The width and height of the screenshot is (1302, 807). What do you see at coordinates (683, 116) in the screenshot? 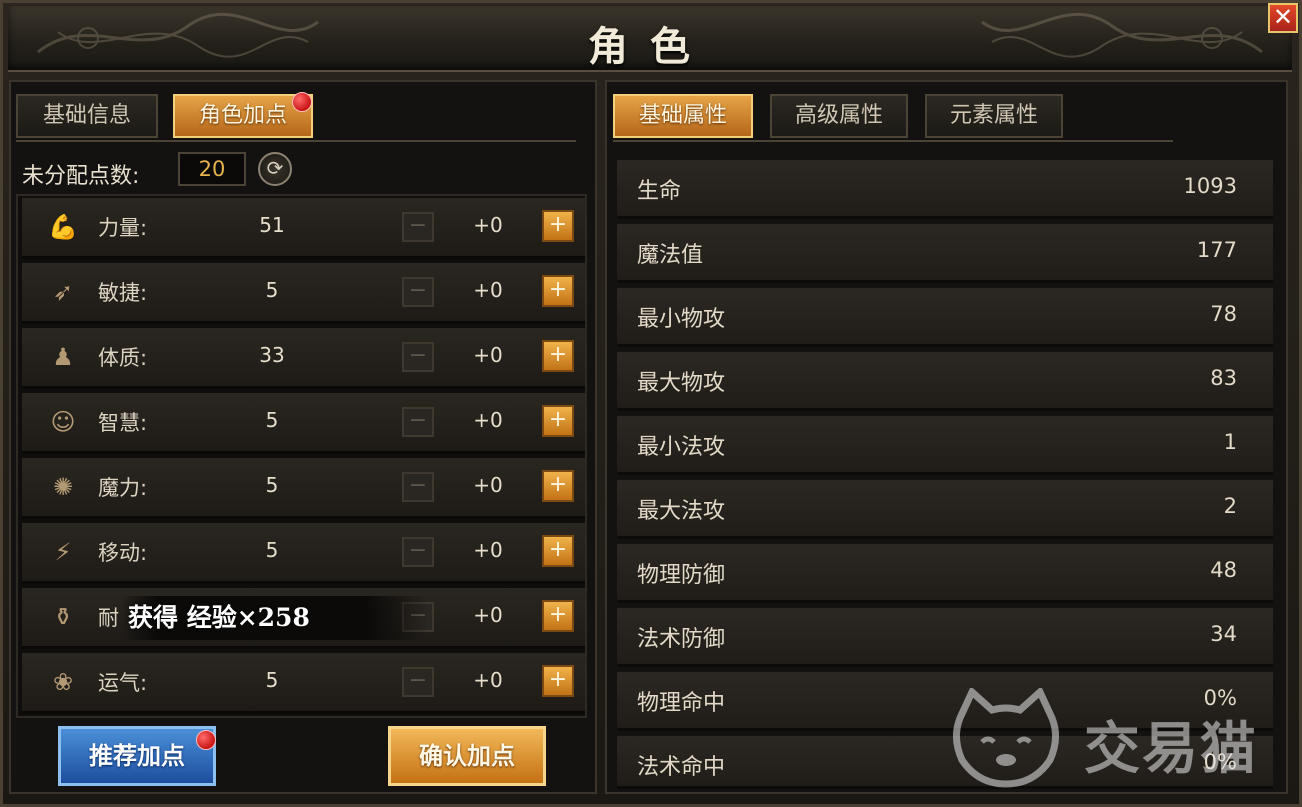
I see `tab-basic-attributes: 基础属性` at bounding box center [683, 116].